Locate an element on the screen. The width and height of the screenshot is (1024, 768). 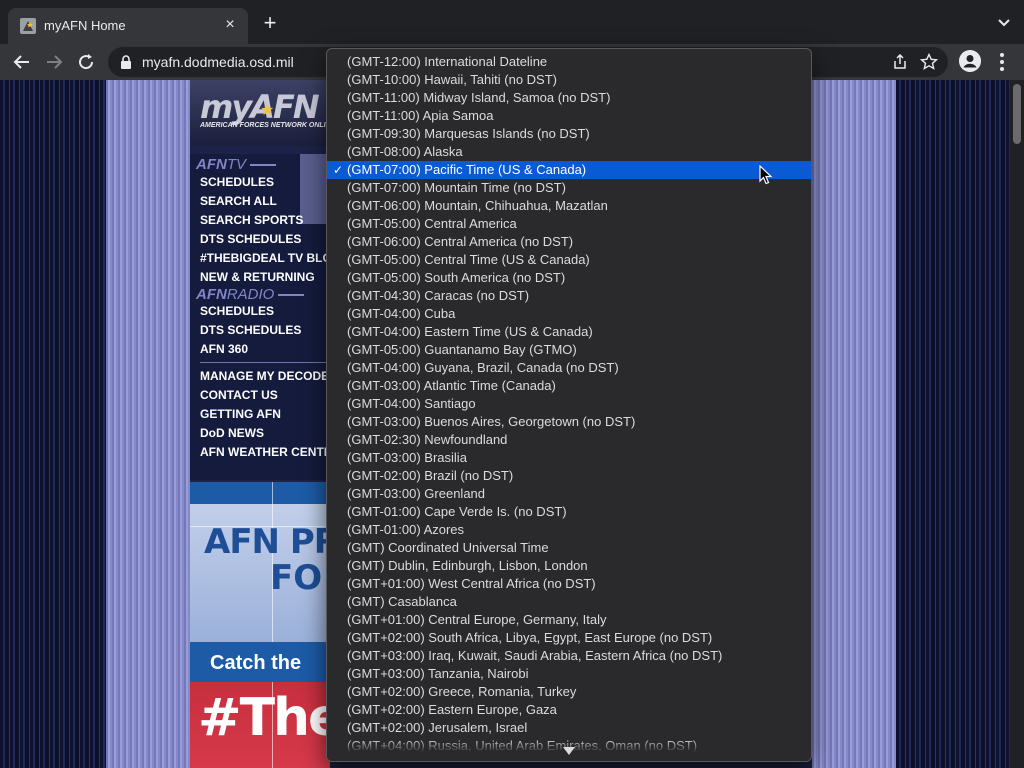
nav-item-getting-afn: GETTING AFN is located at coordinates (240, 414).